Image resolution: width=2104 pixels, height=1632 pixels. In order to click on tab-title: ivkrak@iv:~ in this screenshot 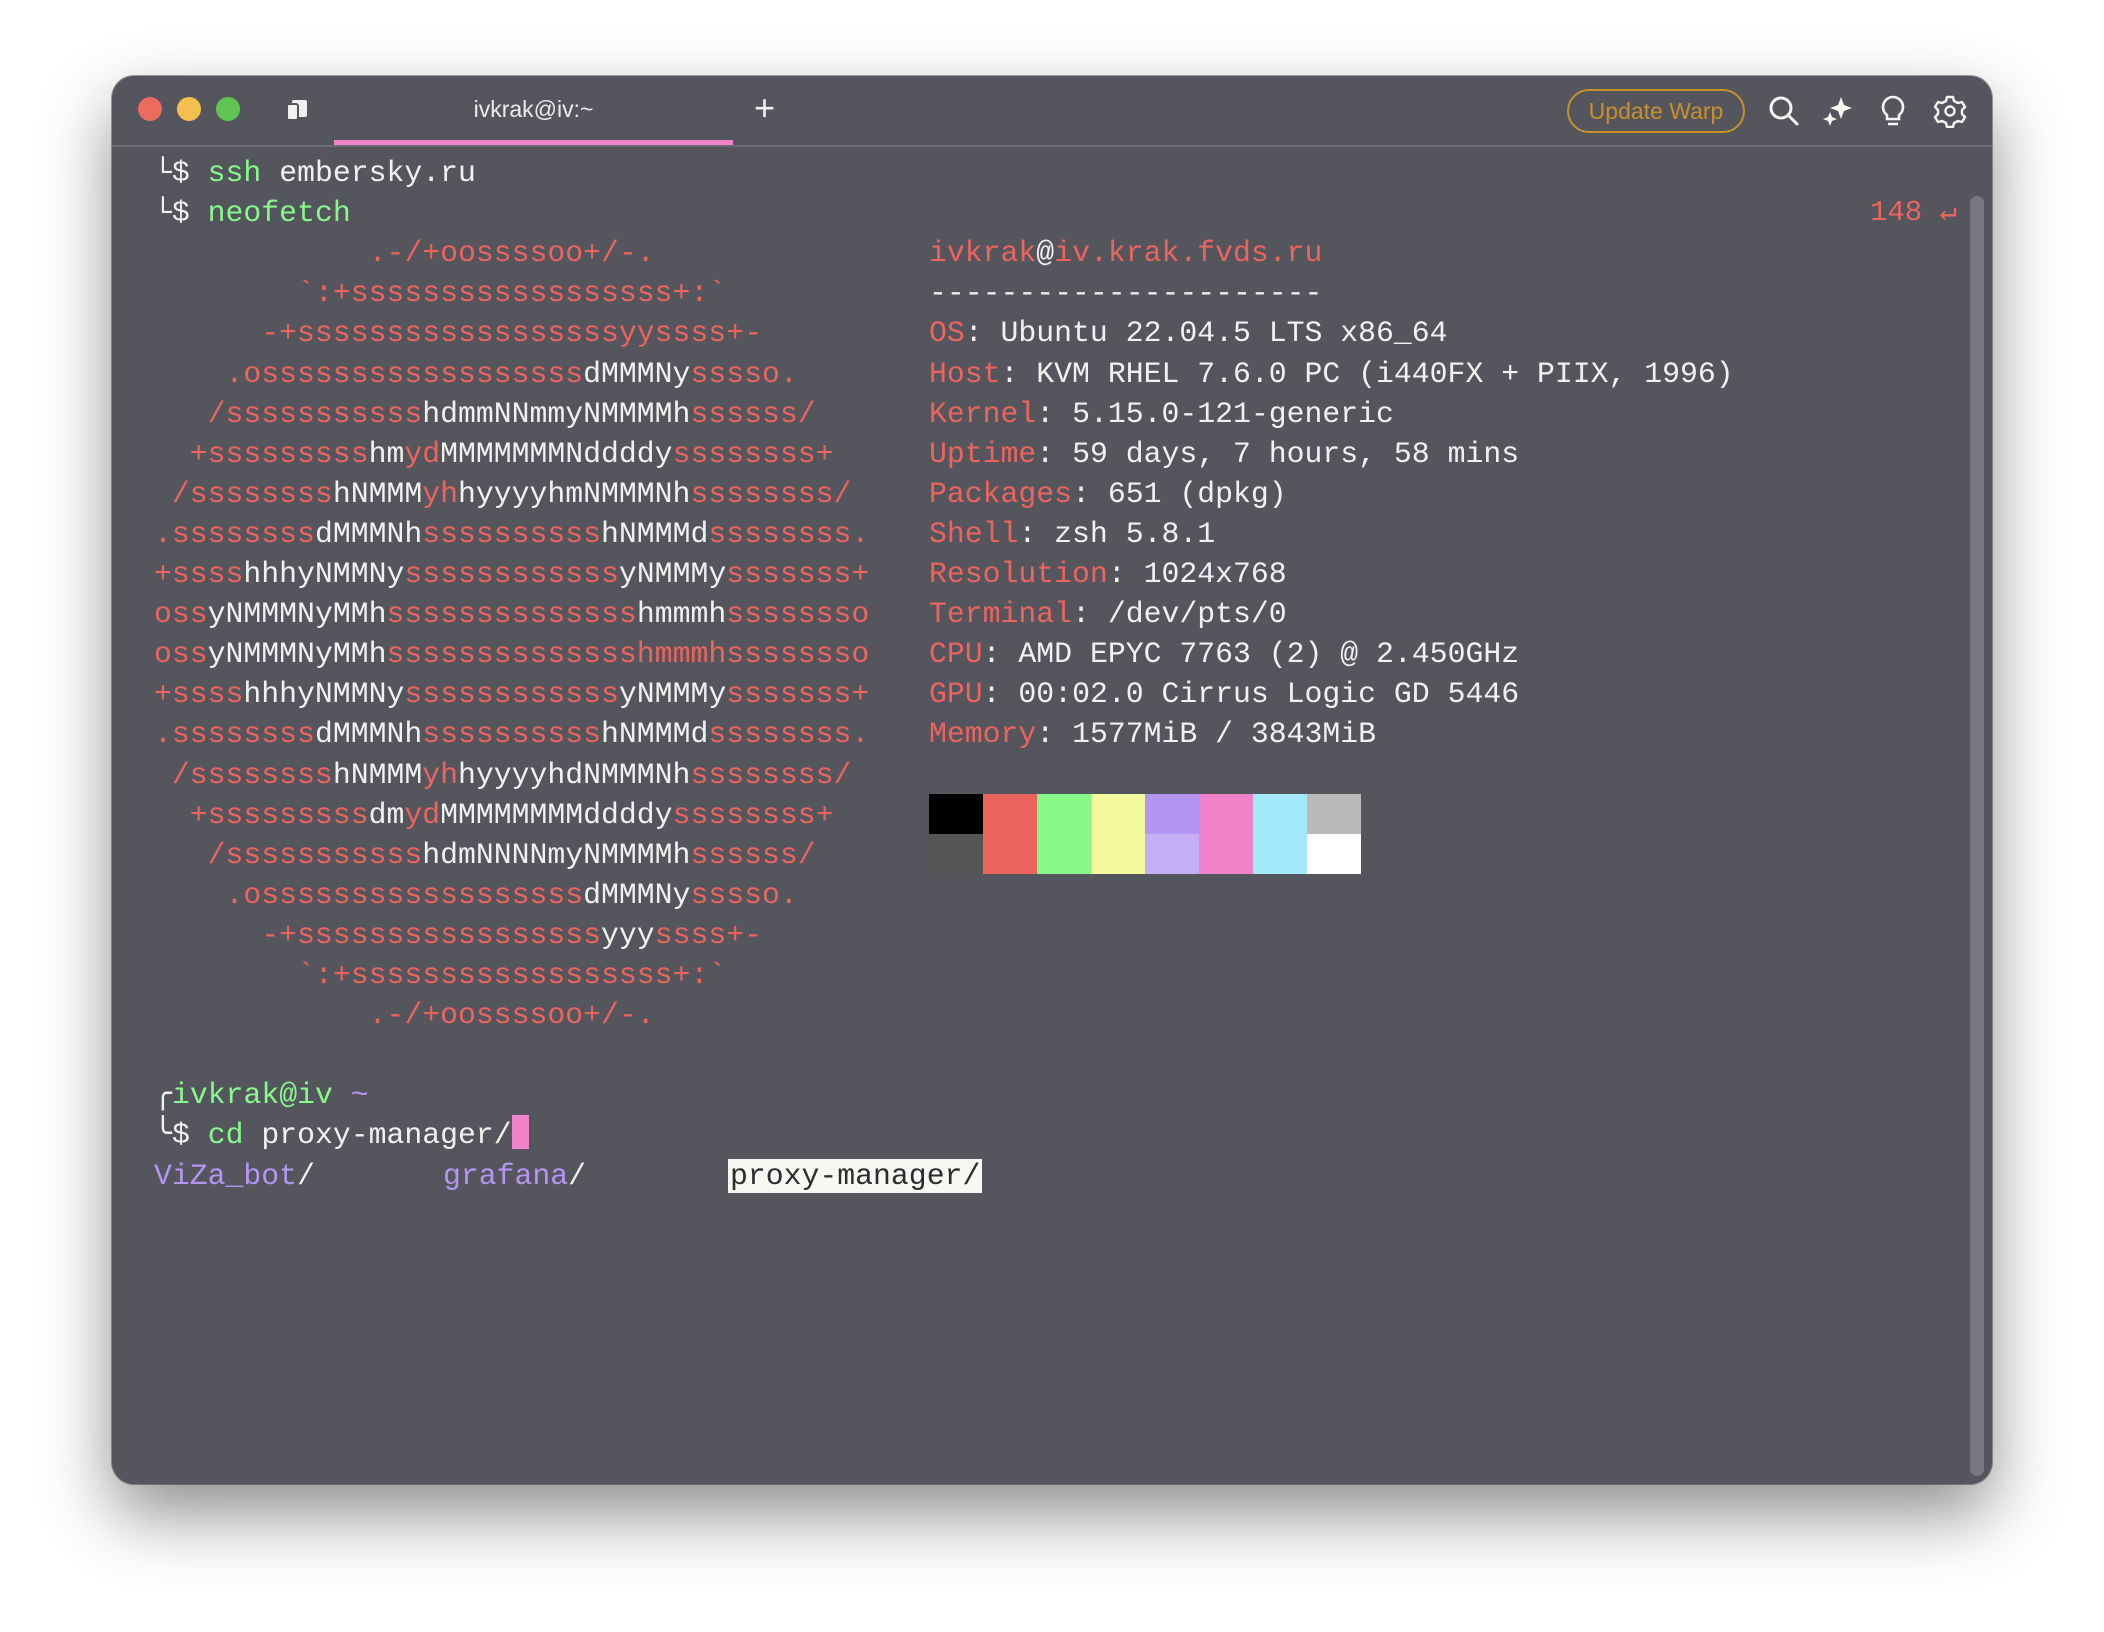, I will do `click(533, 109)`.